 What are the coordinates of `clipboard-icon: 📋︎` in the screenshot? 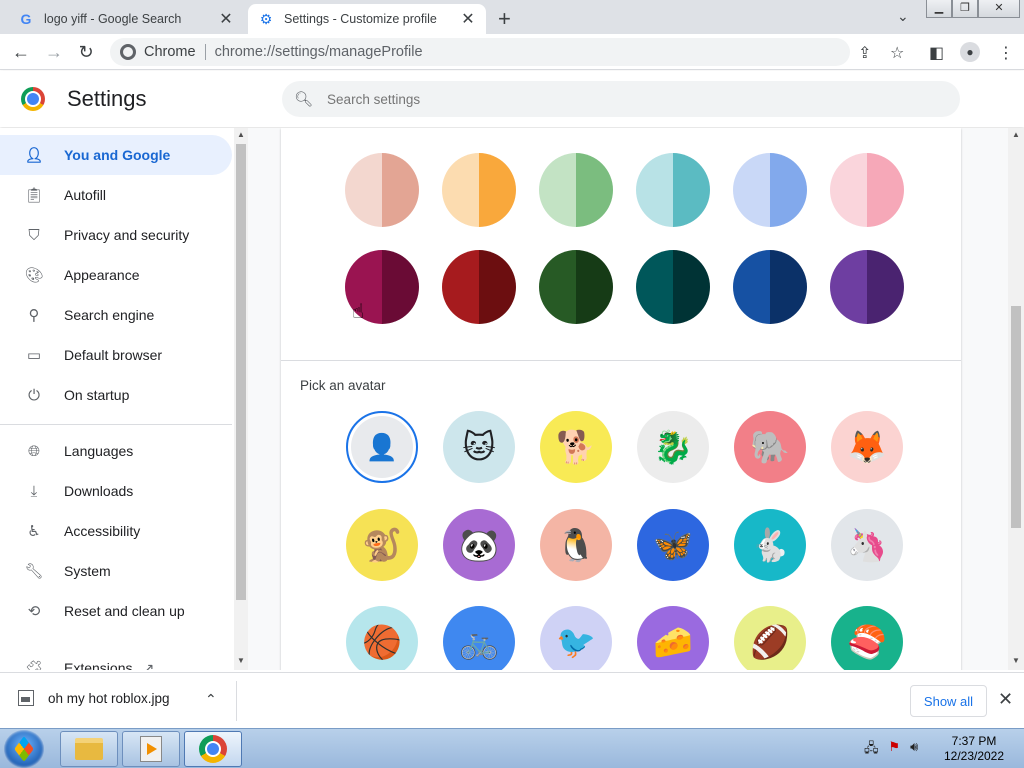 It's located at (34, 195).